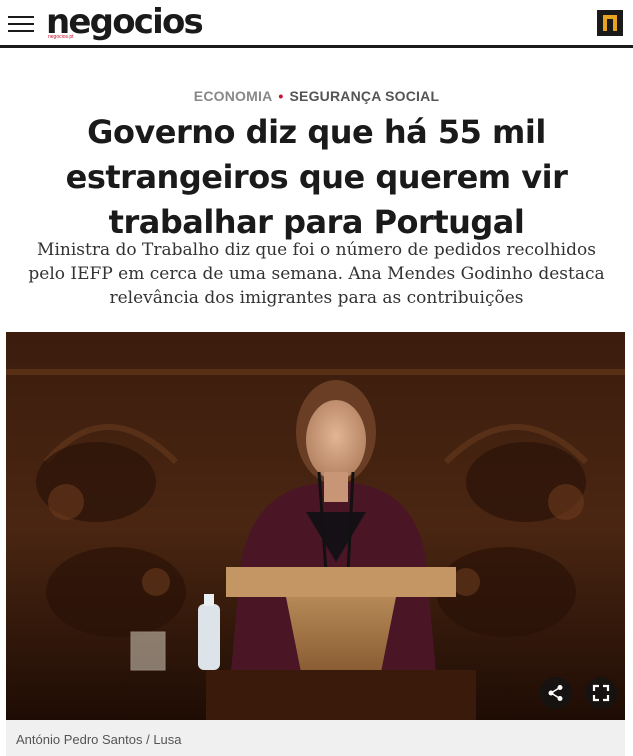  I want to click on category-link: ECONOMIA, so click(233, 96).